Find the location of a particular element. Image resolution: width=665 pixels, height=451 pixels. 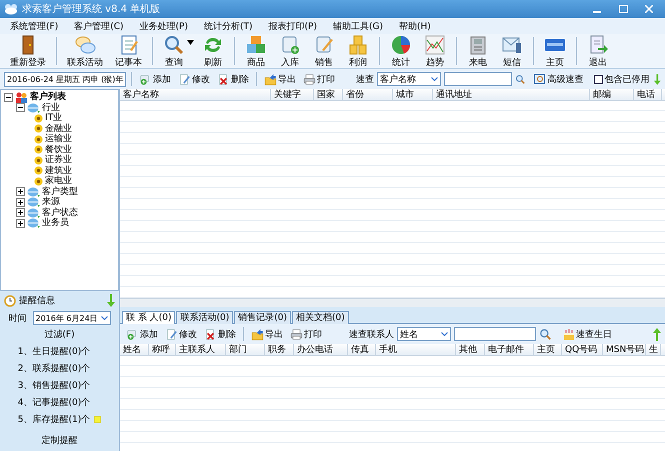

tree-item: 业务员 is located at coordinates (55, 223).